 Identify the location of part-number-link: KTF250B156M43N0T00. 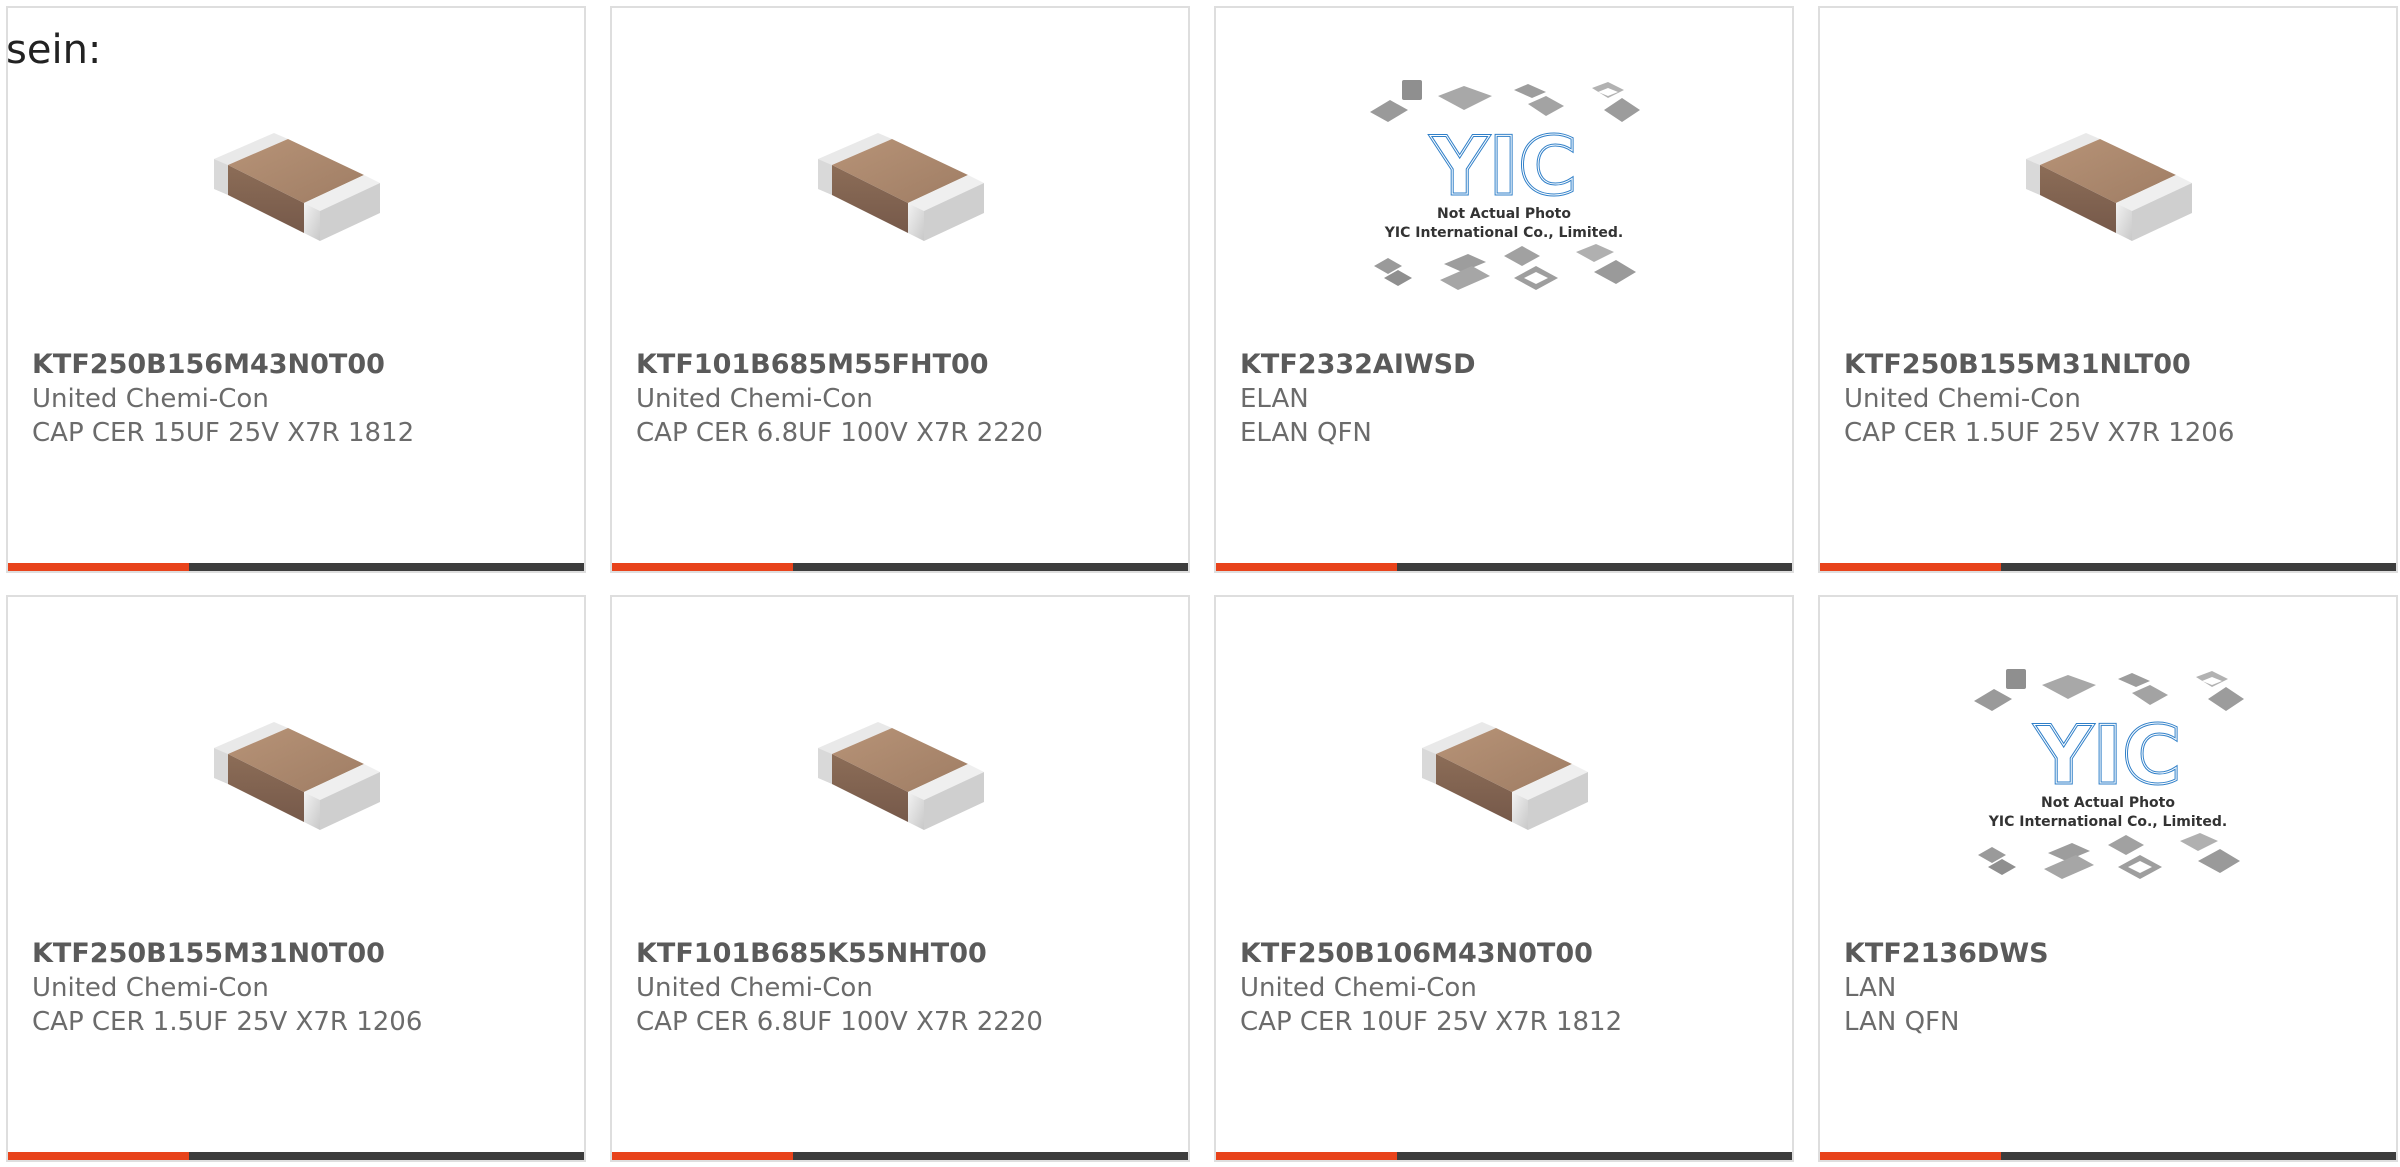
(298, 365).